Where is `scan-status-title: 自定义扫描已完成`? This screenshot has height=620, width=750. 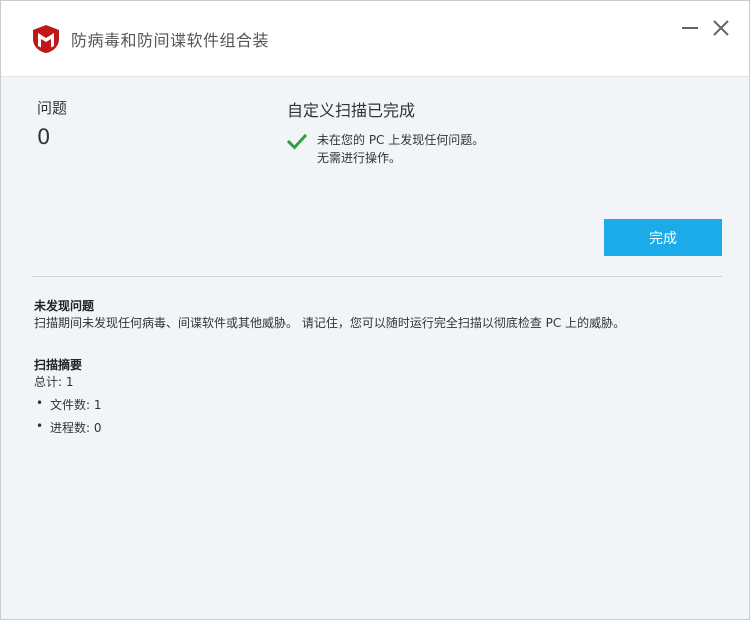 scan-status-title: 自定义扫描已完成 is located at coordinates (351, 110).